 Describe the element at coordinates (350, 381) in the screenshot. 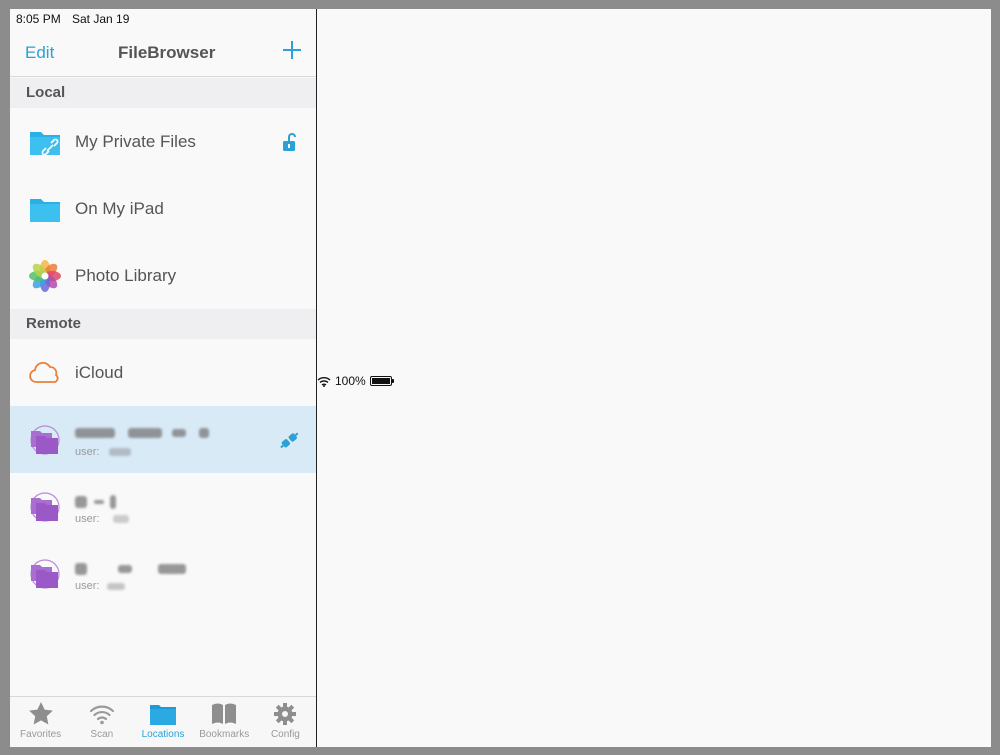

I see `battery-percent: 100%` at that location.